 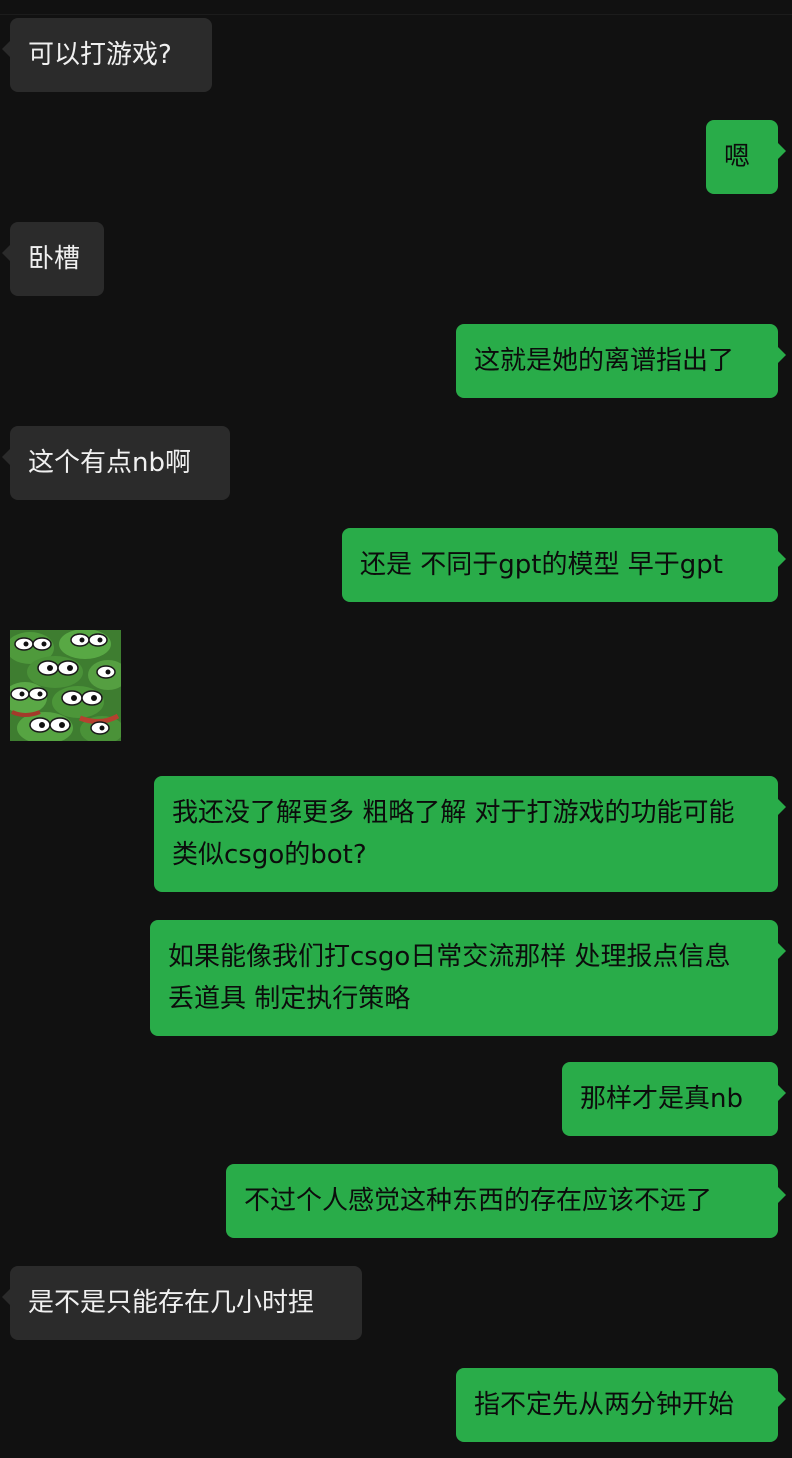 I want to click on message-bubble-outgoing: 如果能像我们打csgo日常交流那样 处理报点信息 丢道具 制定执行策略, so click(x=468, y=978).